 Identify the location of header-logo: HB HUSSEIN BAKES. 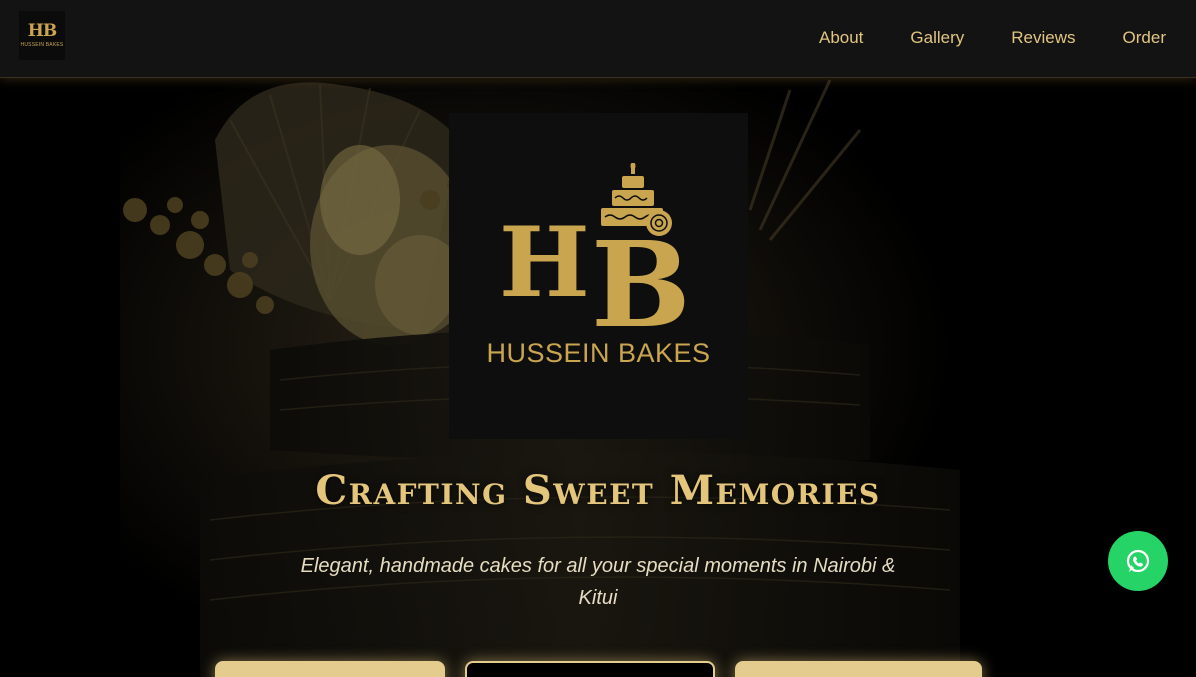
(42, 35).